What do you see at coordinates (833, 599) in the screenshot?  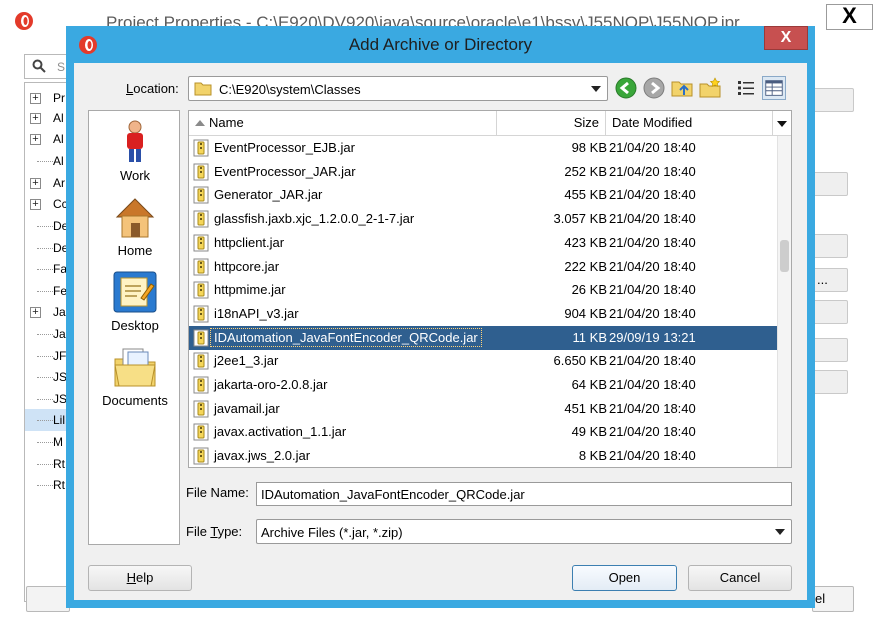 I see `bg-cancel-button: el` at bounding box center [833, 599].